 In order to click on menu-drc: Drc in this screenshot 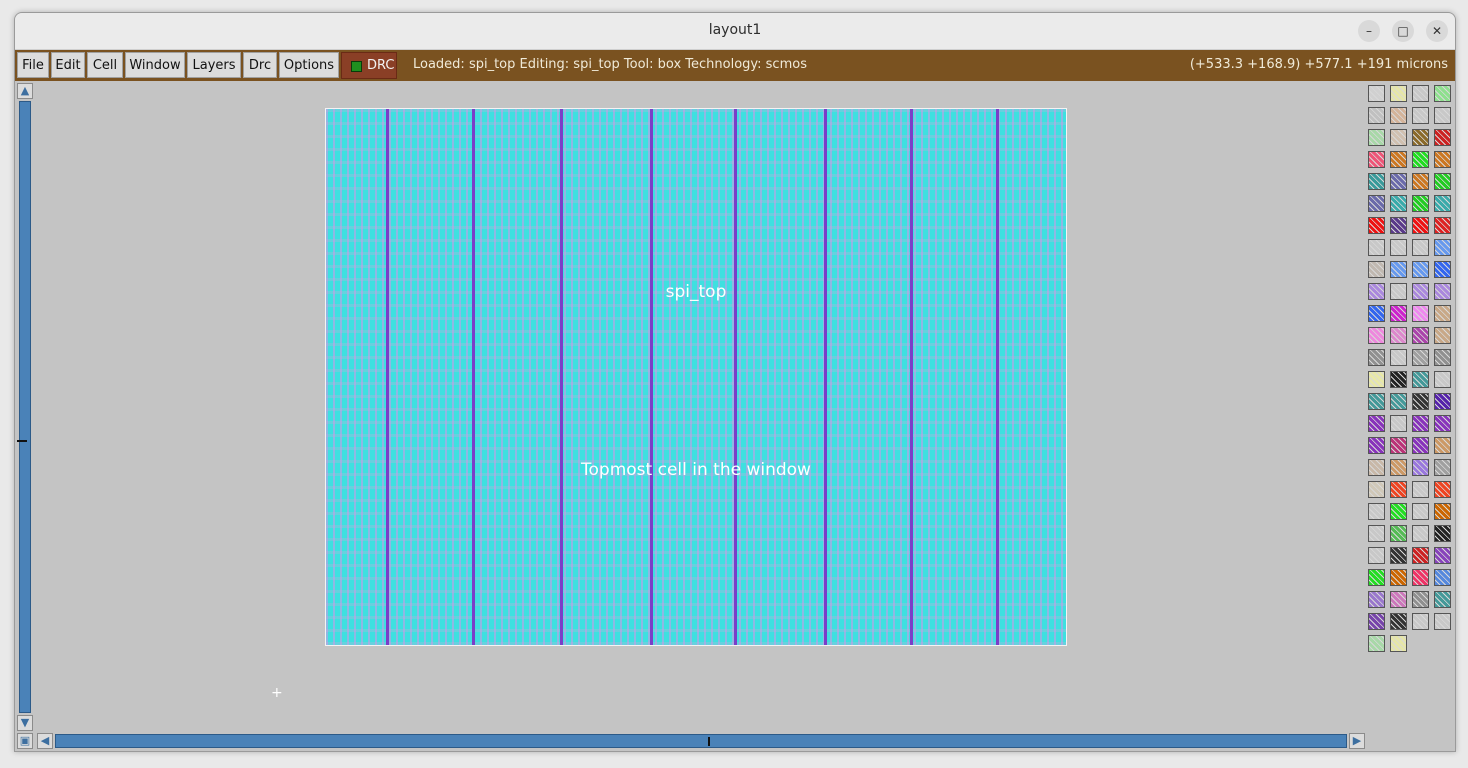, I will do `click(260, 65)`.